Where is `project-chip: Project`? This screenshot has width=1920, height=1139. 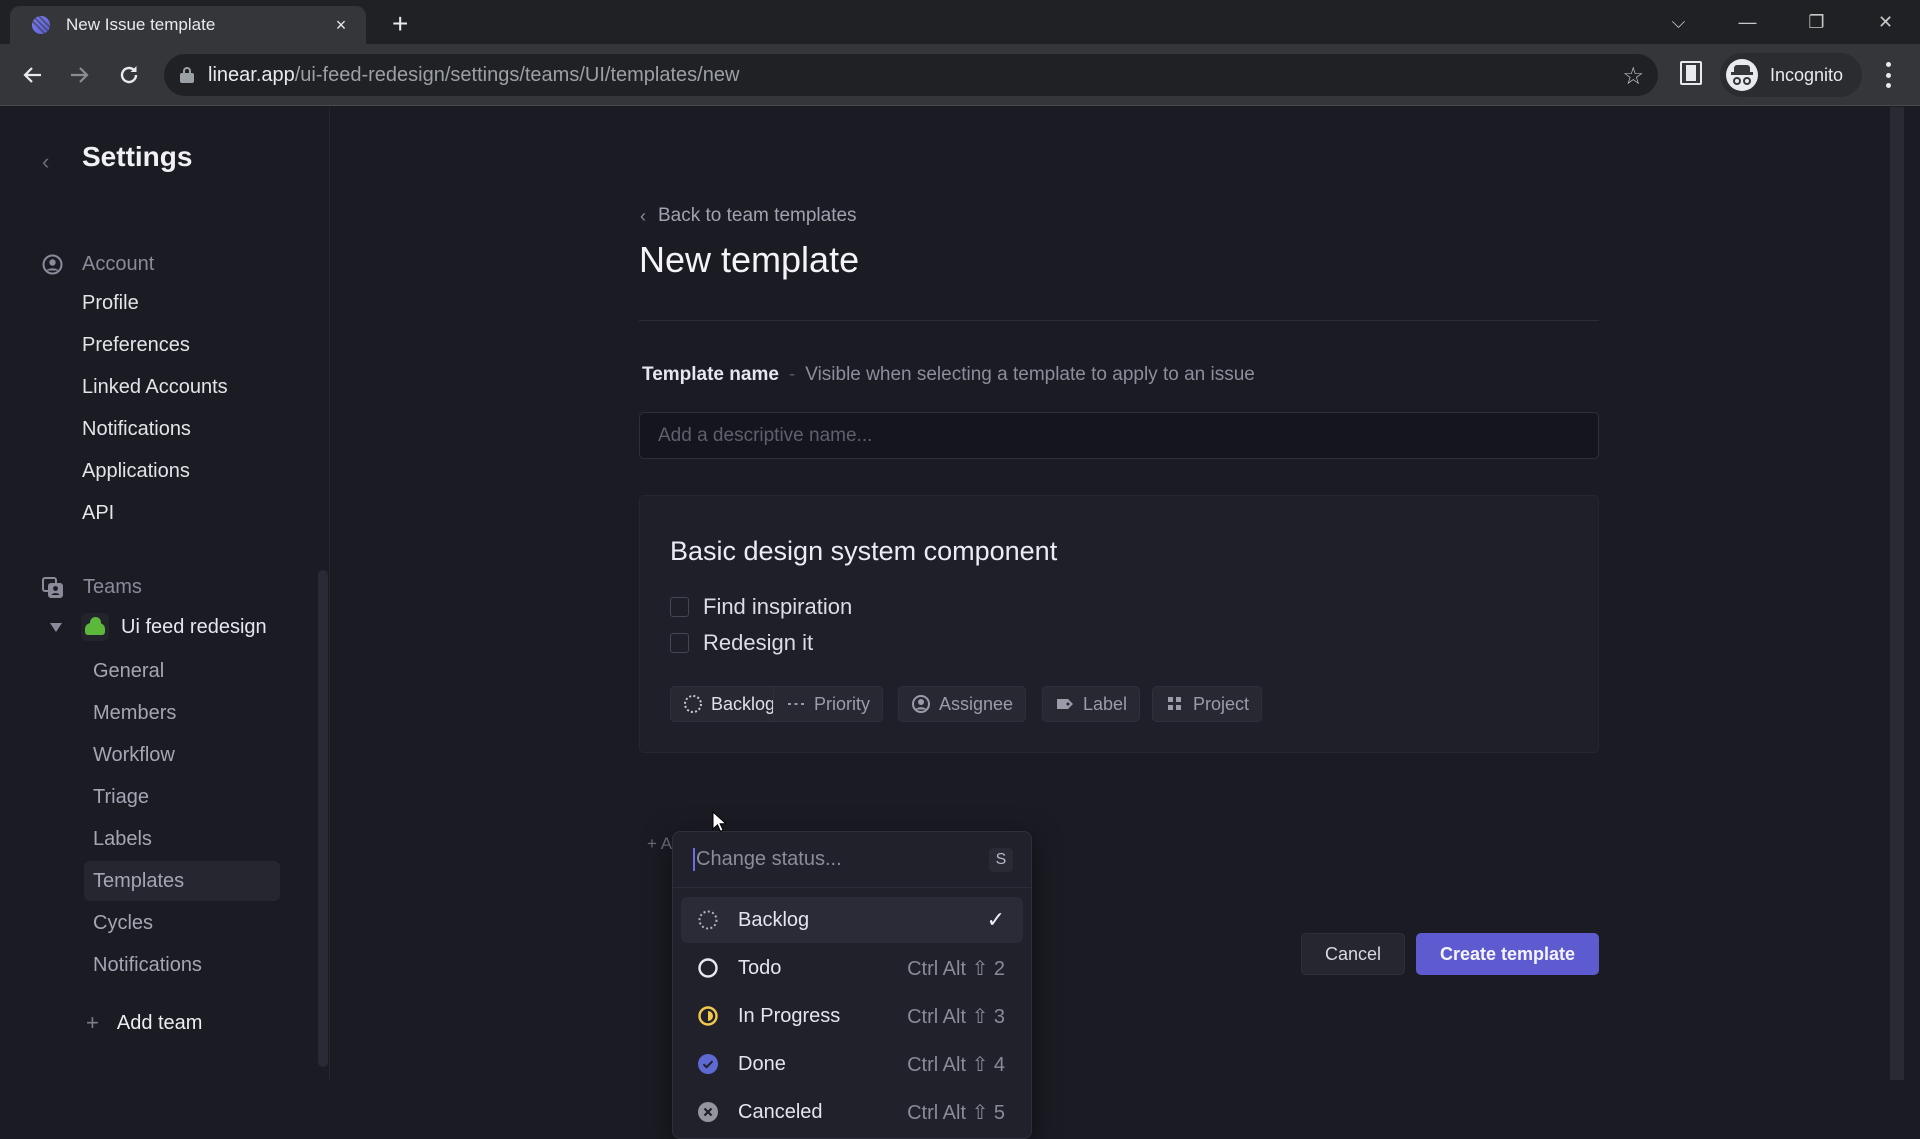 project-chip: Project is located at coordinates (1207, 704).